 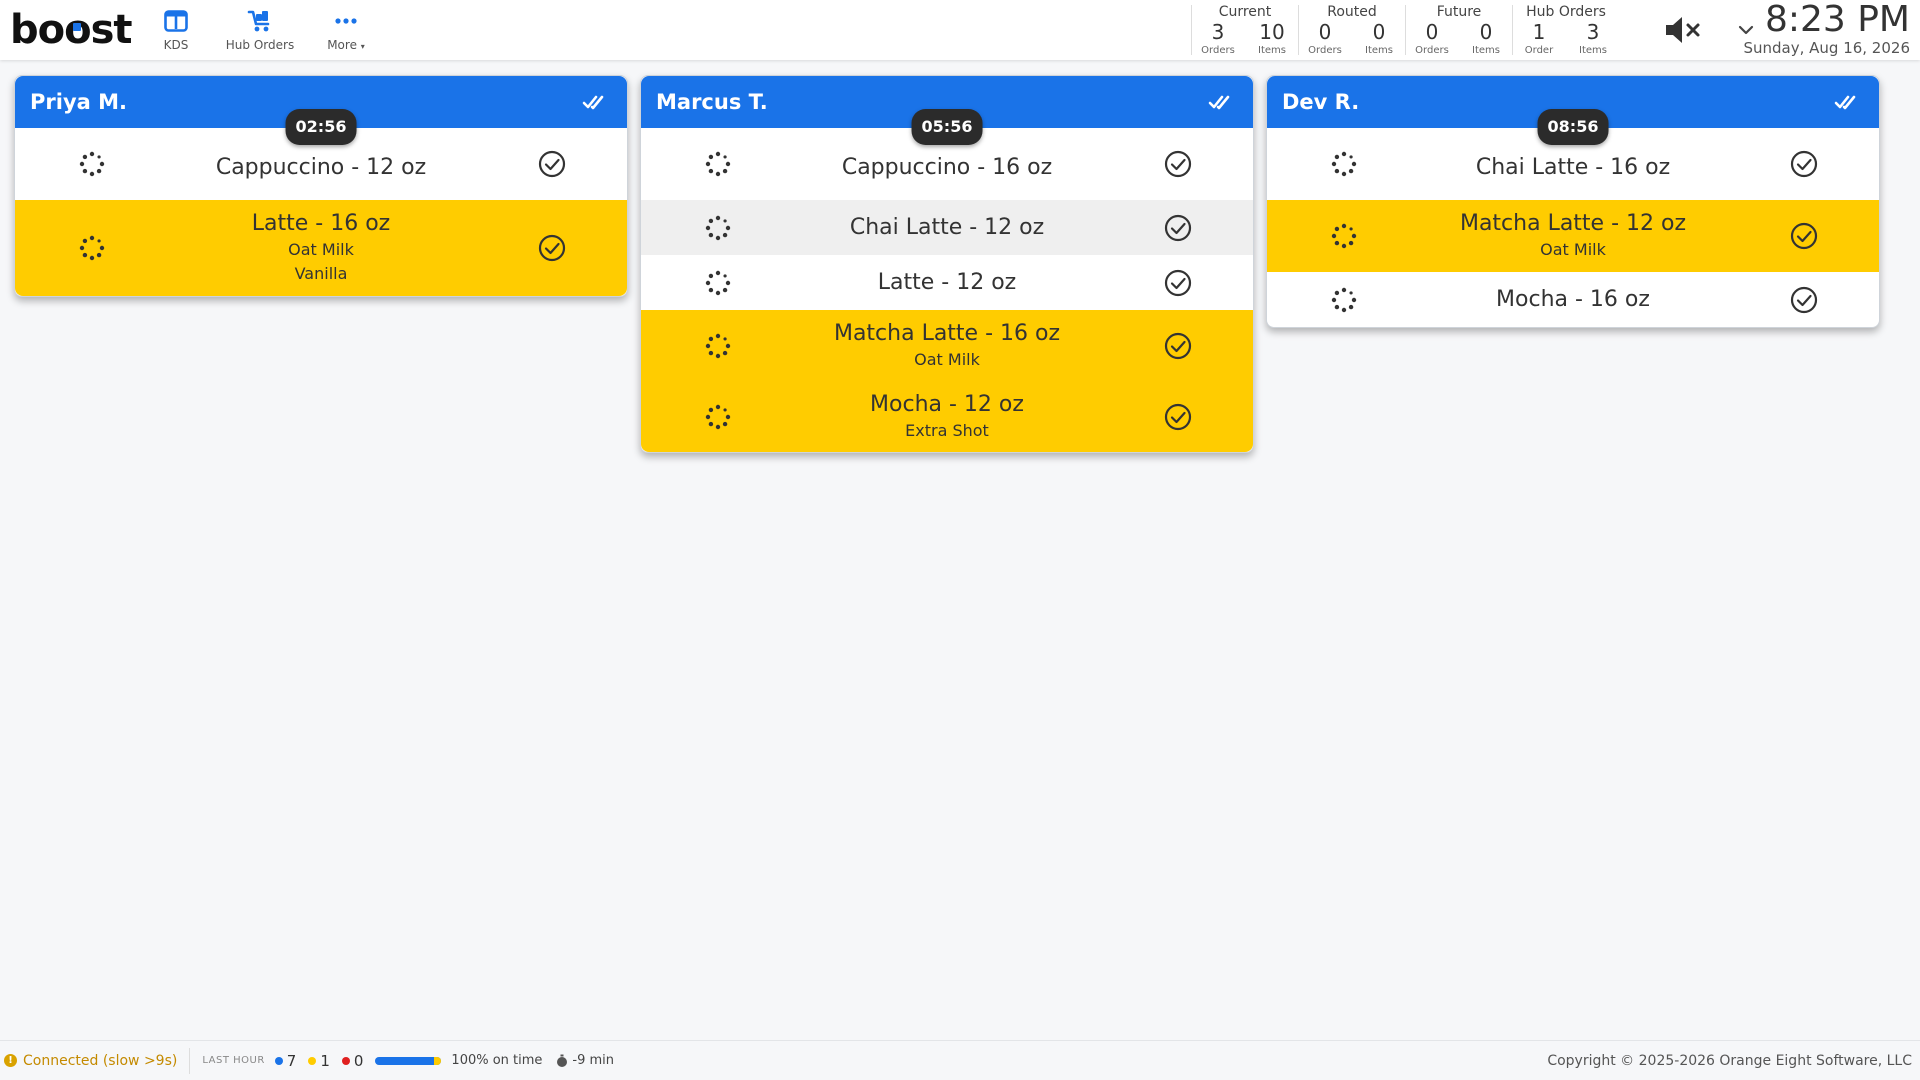 I want to click on main-nav: KDS Hub Orders More ▾, so click(x=264, y=30).